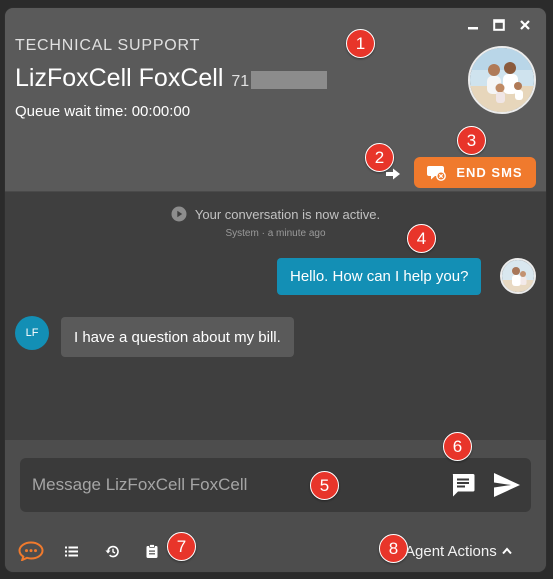 This screenshot has height=579, width=553. I want to click on chat-icon, so click(31, 551).